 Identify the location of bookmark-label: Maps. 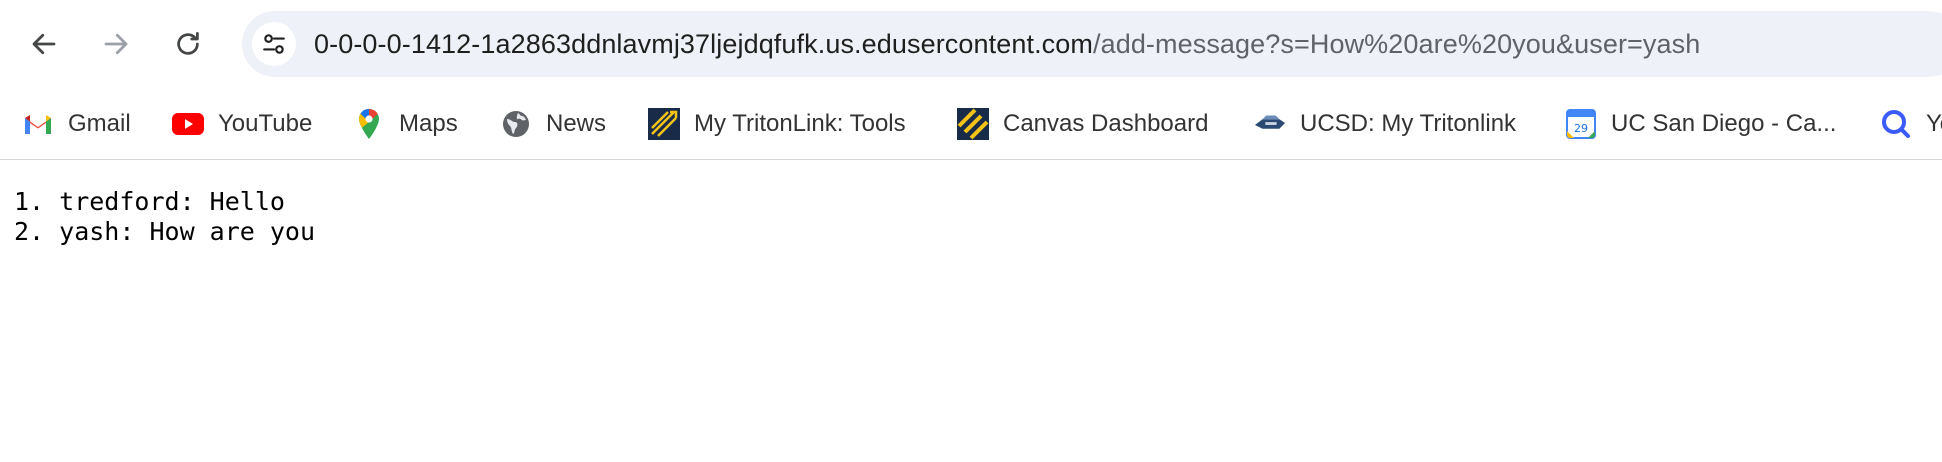
(428, 123).